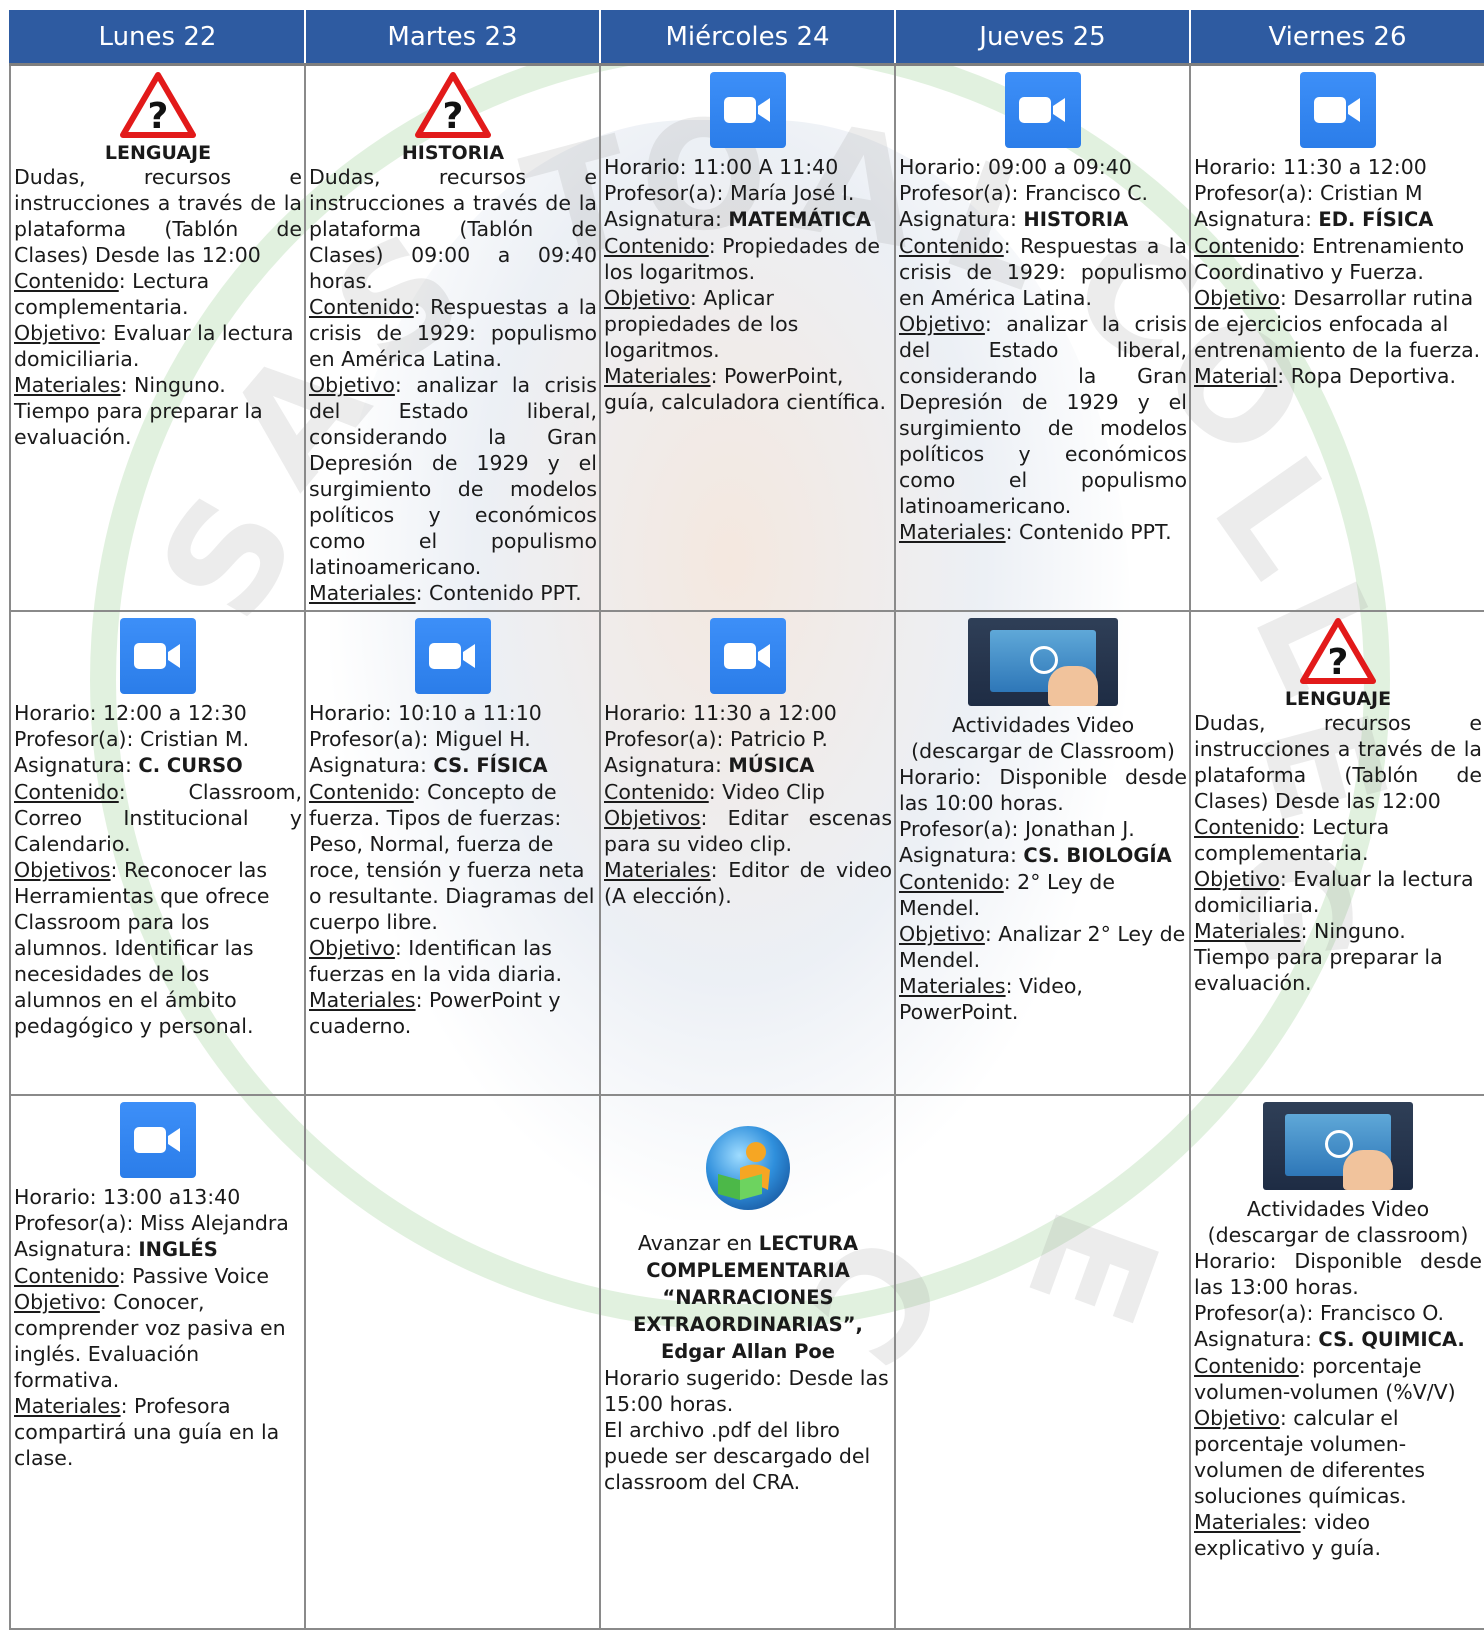 This screenshot has width=1484, height=1630. I want to click on cell-line: Materiales: Ninguno., so click(158, 385).